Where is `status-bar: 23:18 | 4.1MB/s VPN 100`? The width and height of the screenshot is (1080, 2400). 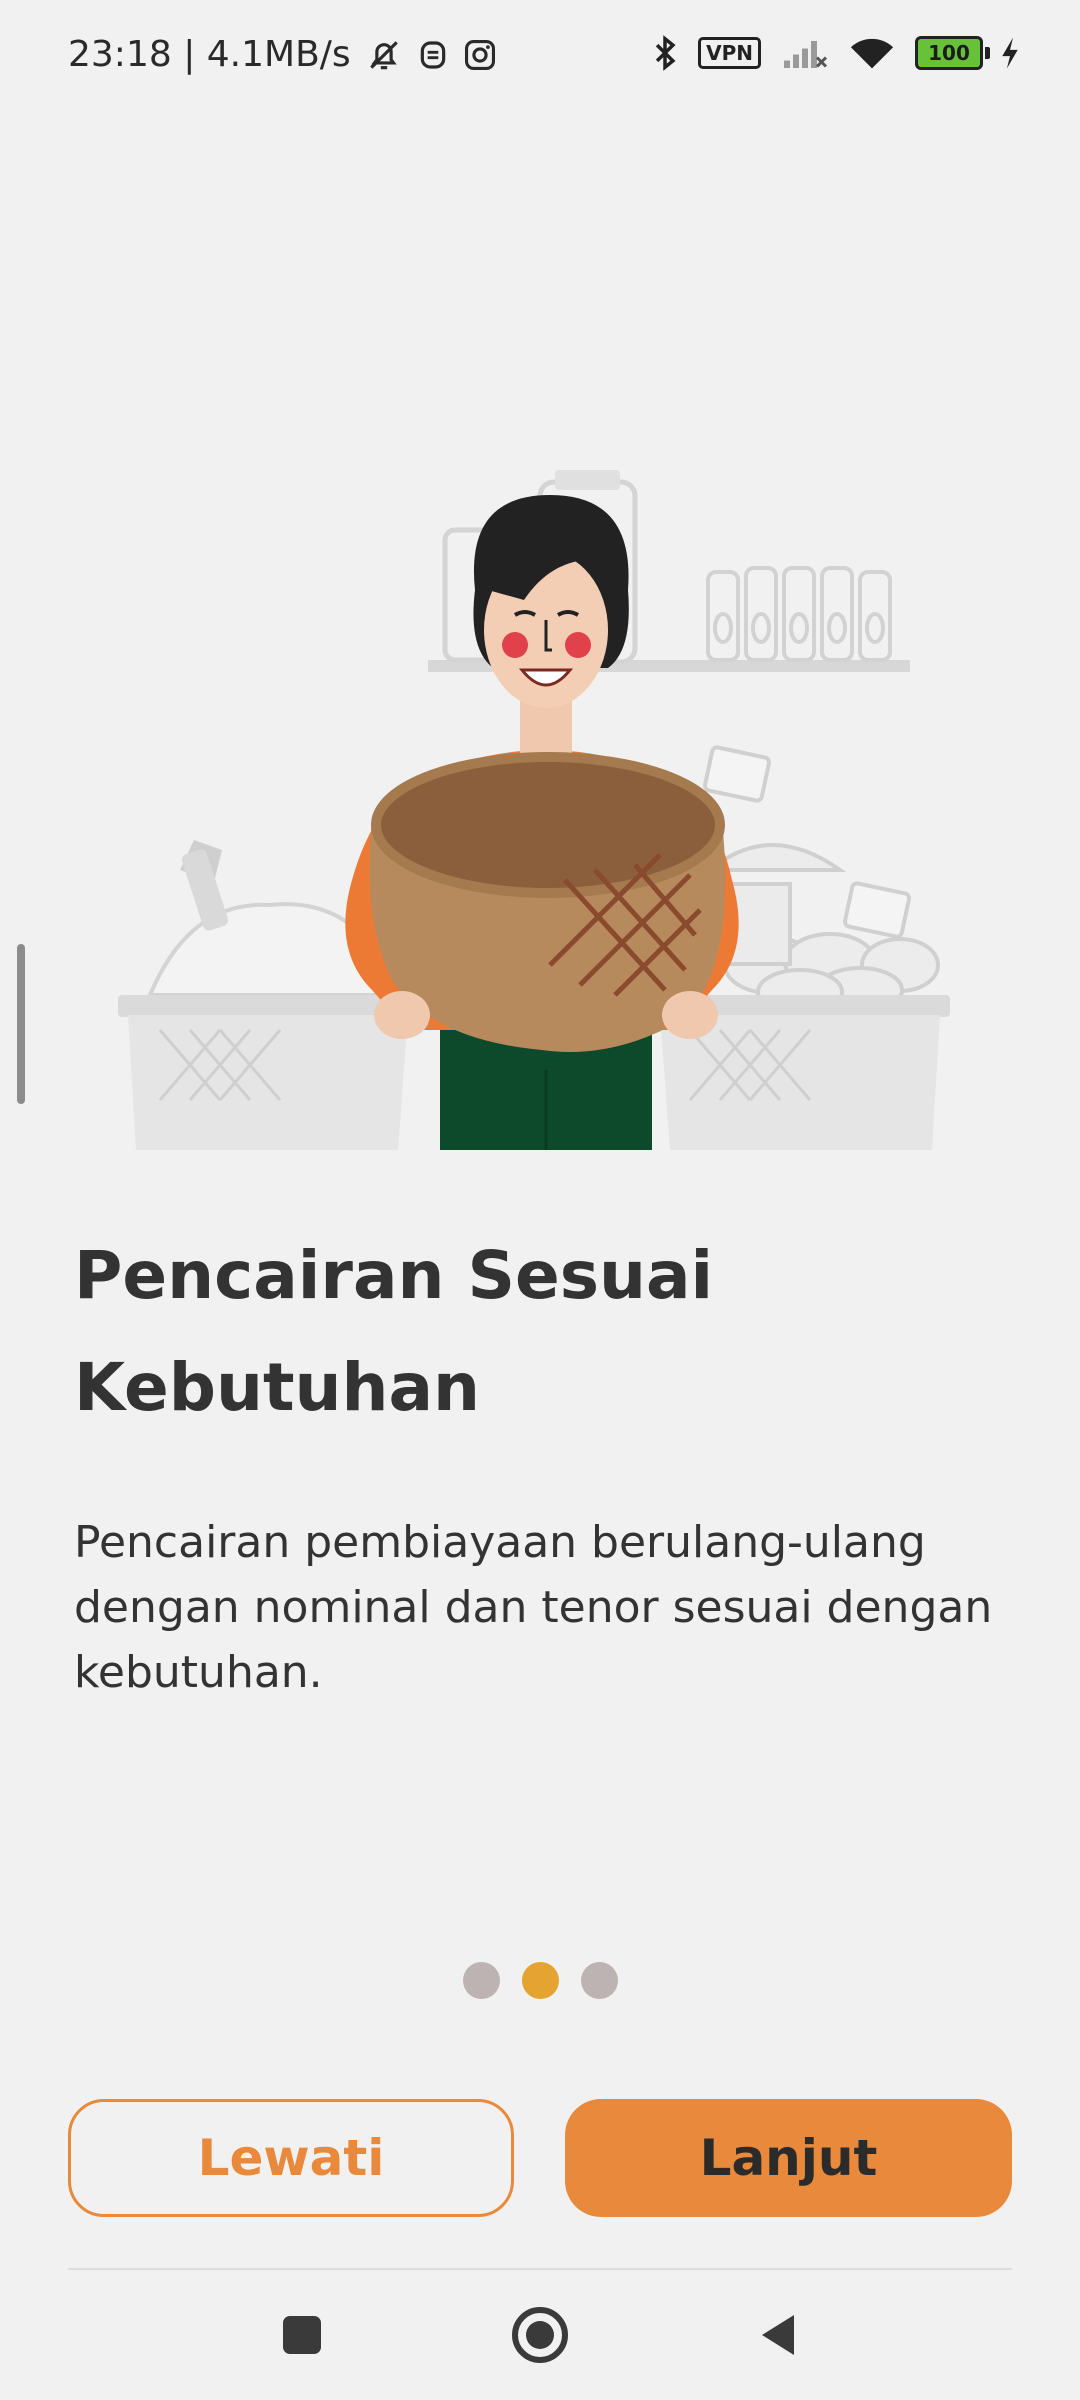 status-bar: 23:18 | 4.1MB/s VPN 100 is located at coordinates (540, 60).